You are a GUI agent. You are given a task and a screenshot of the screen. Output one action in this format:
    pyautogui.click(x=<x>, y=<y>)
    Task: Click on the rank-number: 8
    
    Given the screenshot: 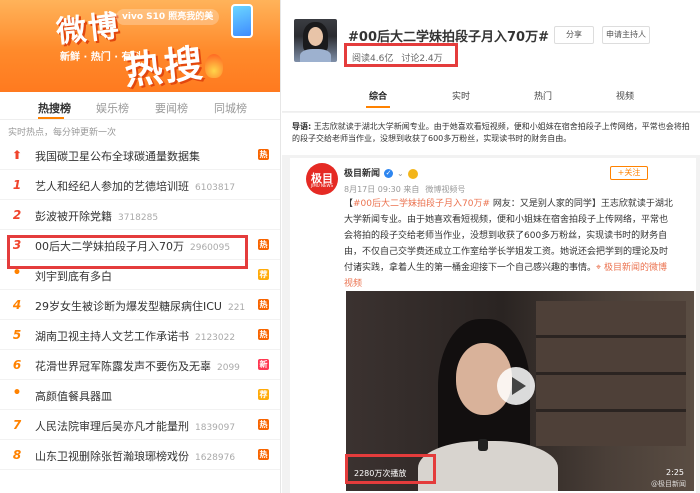 What is the action you would take?
    pyautogui.click(x=17, y=455)
    